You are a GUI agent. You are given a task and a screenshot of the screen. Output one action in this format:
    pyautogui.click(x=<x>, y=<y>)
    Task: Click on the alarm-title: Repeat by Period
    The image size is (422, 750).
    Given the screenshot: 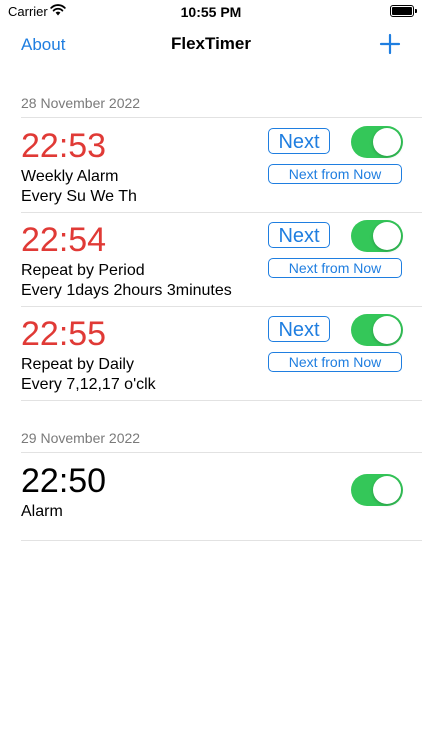 What is the action you would take?
    pyautogui.click(x=83, y=270)
    